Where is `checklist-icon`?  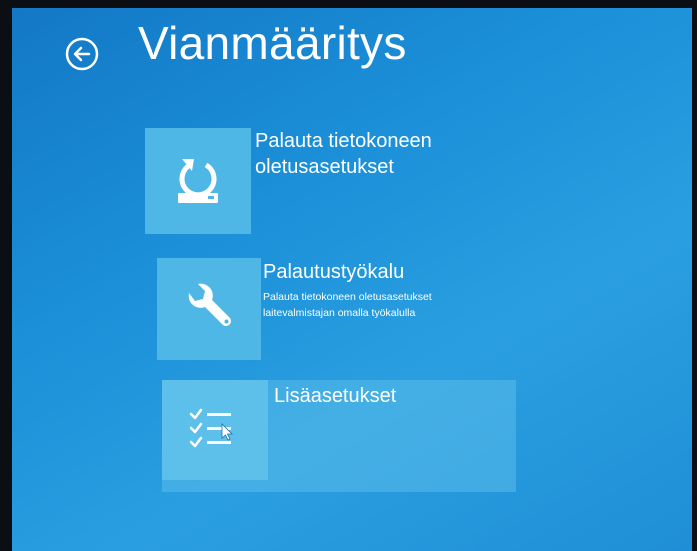
checklist-icon is located at coordinates (211, 428).